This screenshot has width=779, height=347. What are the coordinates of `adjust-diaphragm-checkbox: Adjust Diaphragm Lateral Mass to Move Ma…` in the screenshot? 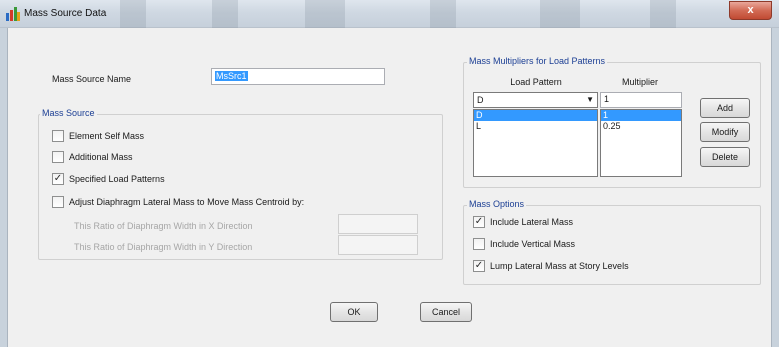 It's located at (178, 202).